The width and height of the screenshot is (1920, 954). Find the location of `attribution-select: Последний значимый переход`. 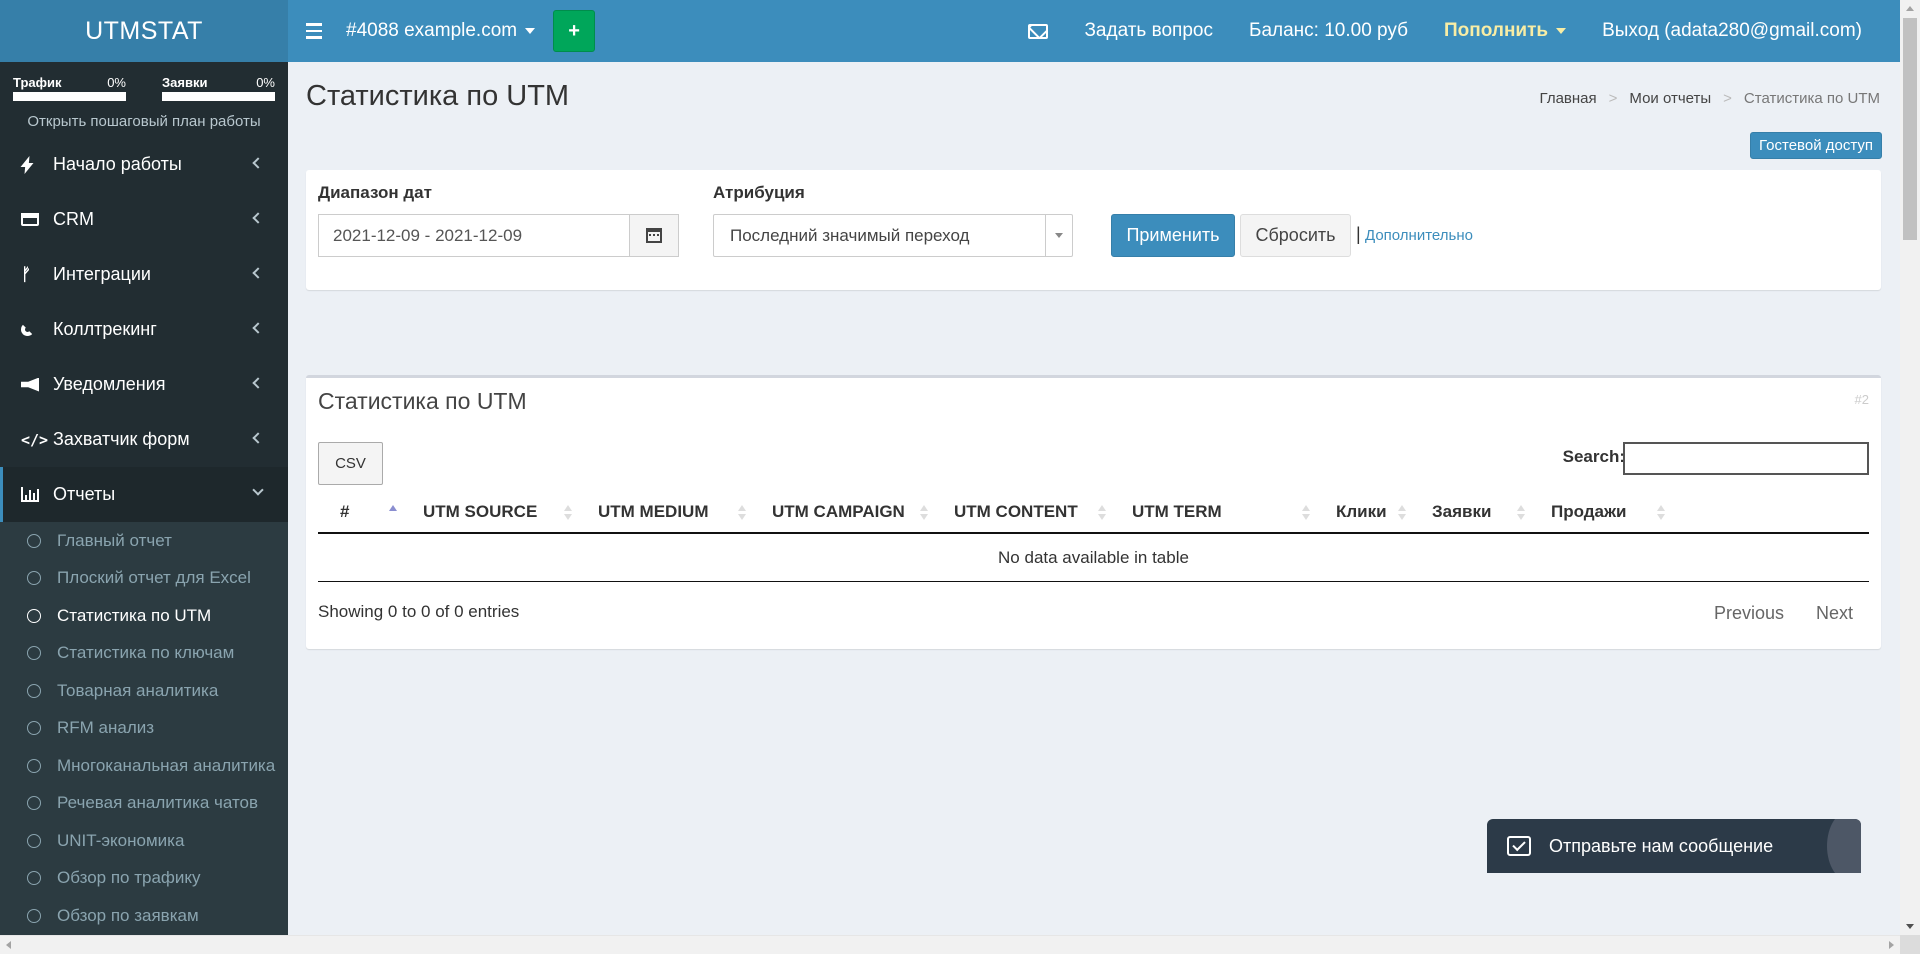

attribution-select: Последний значимый переход is located at coordinates (893, 235).